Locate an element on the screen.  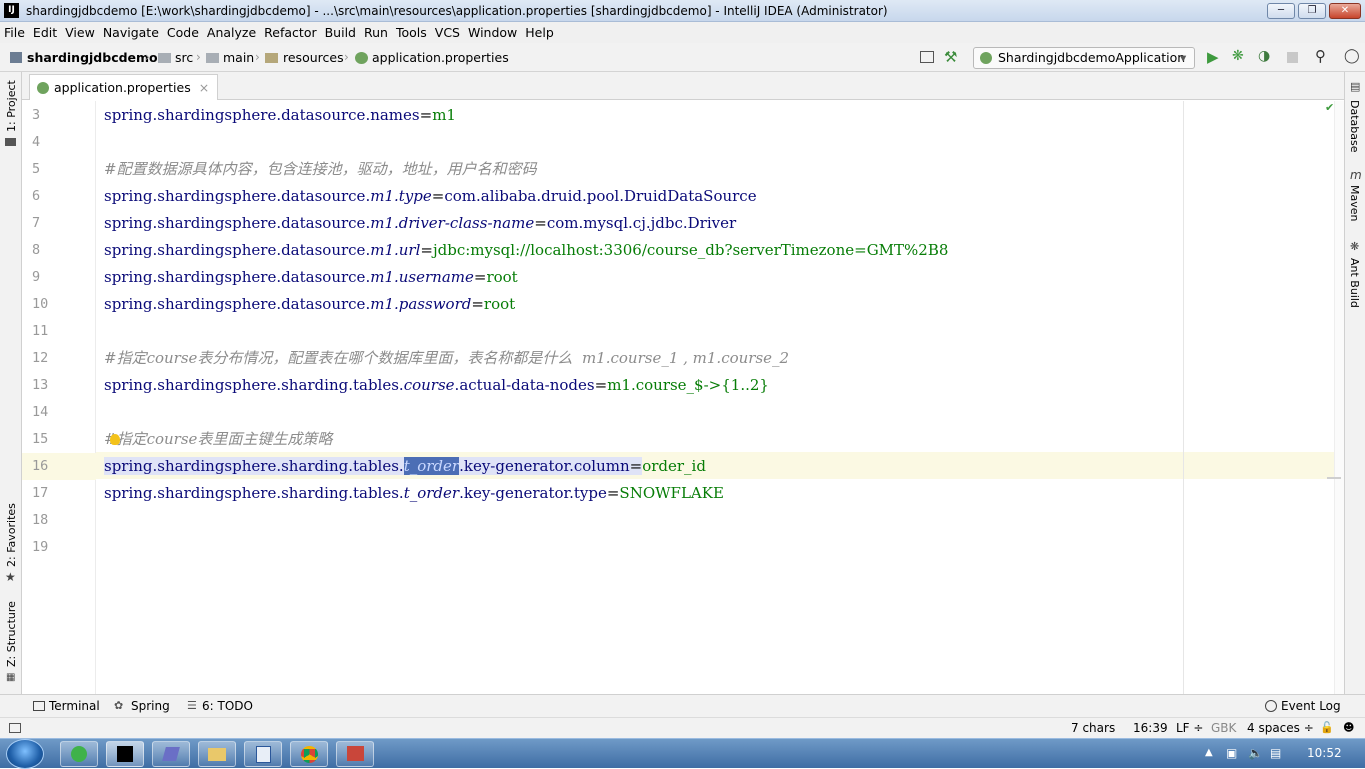
terminal-label: Terminal is located at coordinates (74, 706).